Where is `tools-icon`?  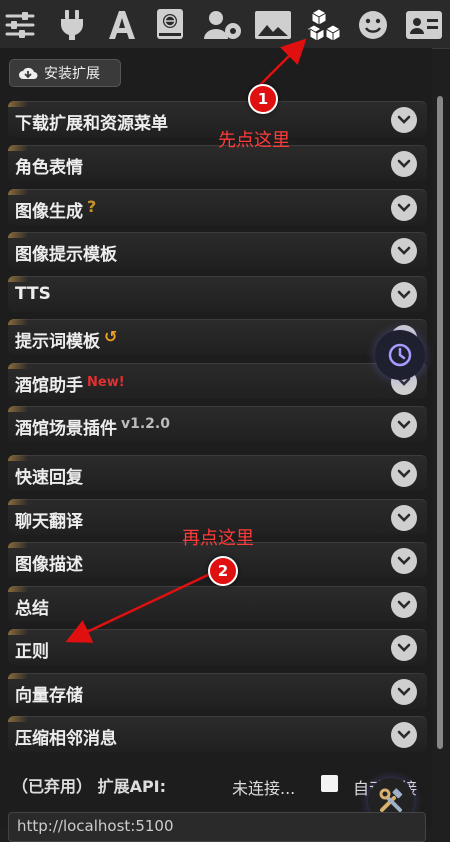 tools-icon is located at coordinates (391, 800).